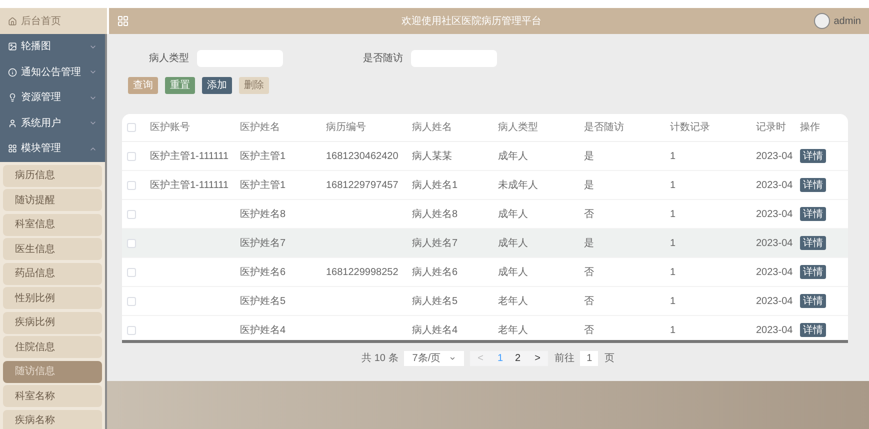  I want to click on page-number: 2, so click(518, 358).